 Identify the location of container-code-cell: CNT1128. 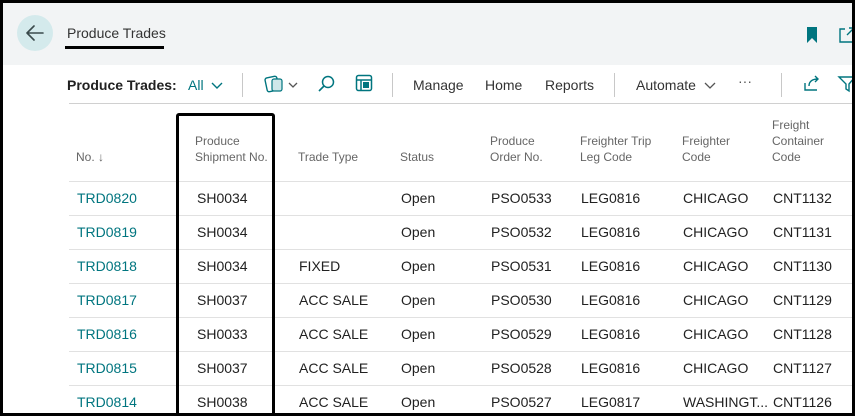
(802, 334).